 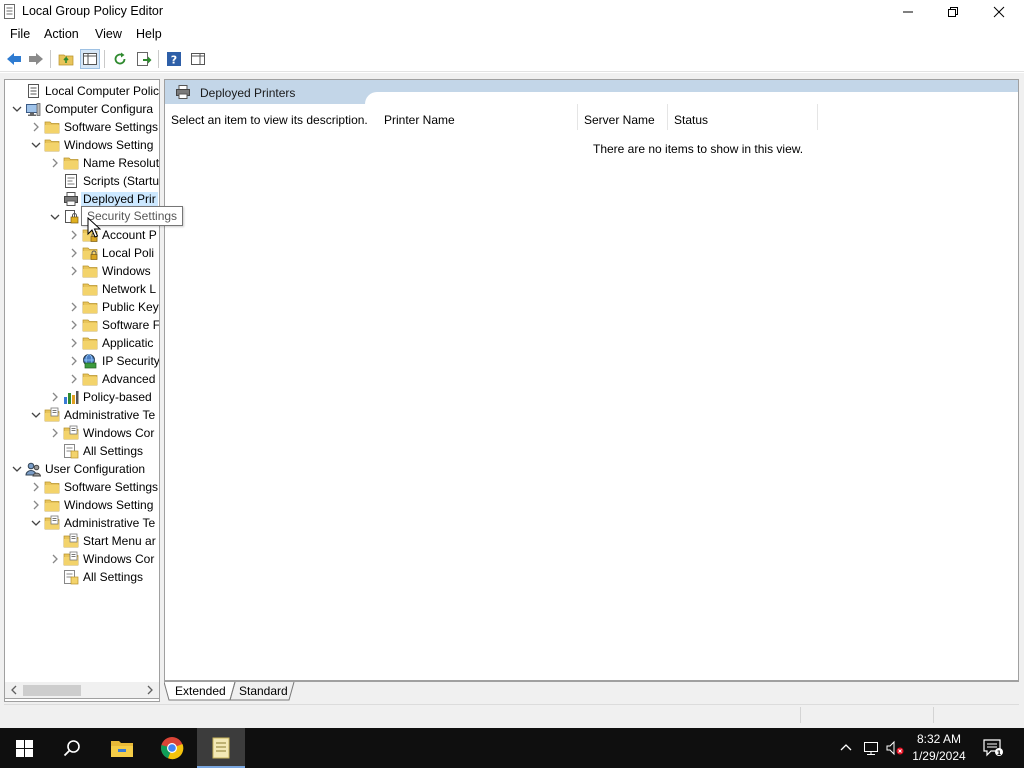 What do you see at coordinates (82, 253) in the screenshot?
I see `tree-node: Local Poli` at bounding box center [82, 253].